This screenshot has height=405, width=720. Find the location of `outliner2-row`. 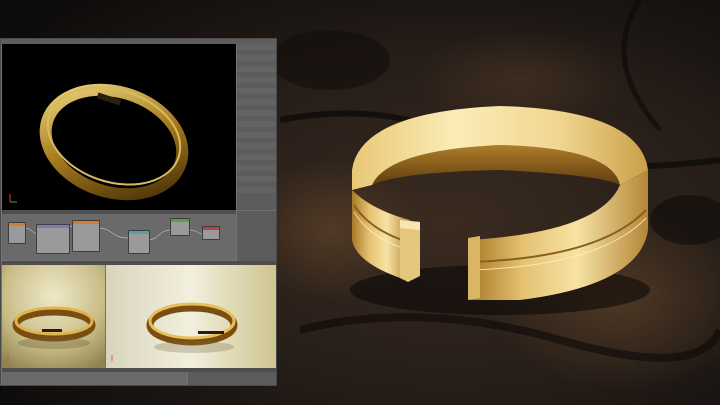

outliner2-row is located at coordinates (232, 385).